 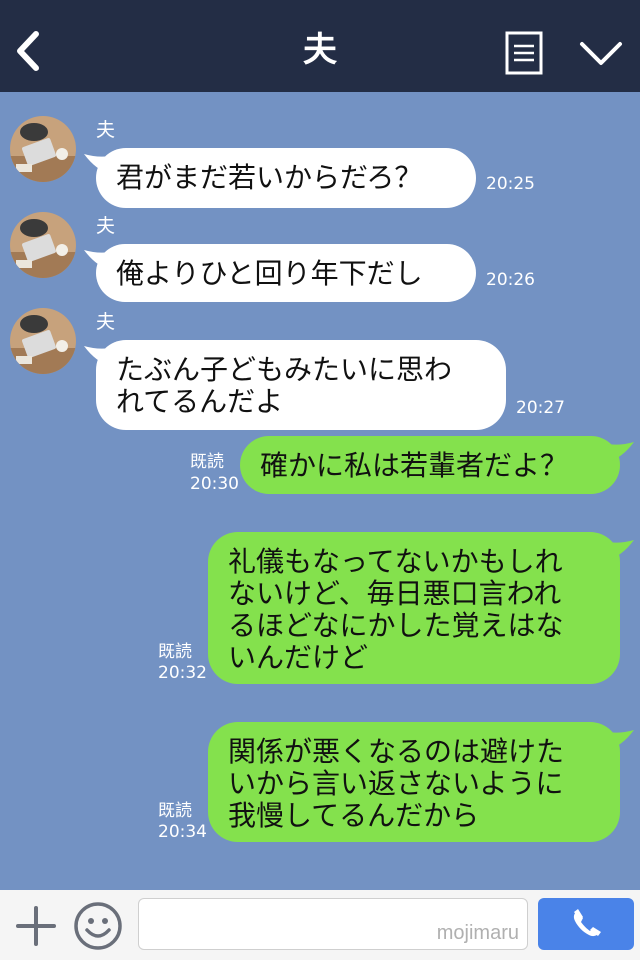 What do you see at coordinates (540, 408) in the screenshot?
I see `message-time: 20:27` at bounding box center [540, 408].